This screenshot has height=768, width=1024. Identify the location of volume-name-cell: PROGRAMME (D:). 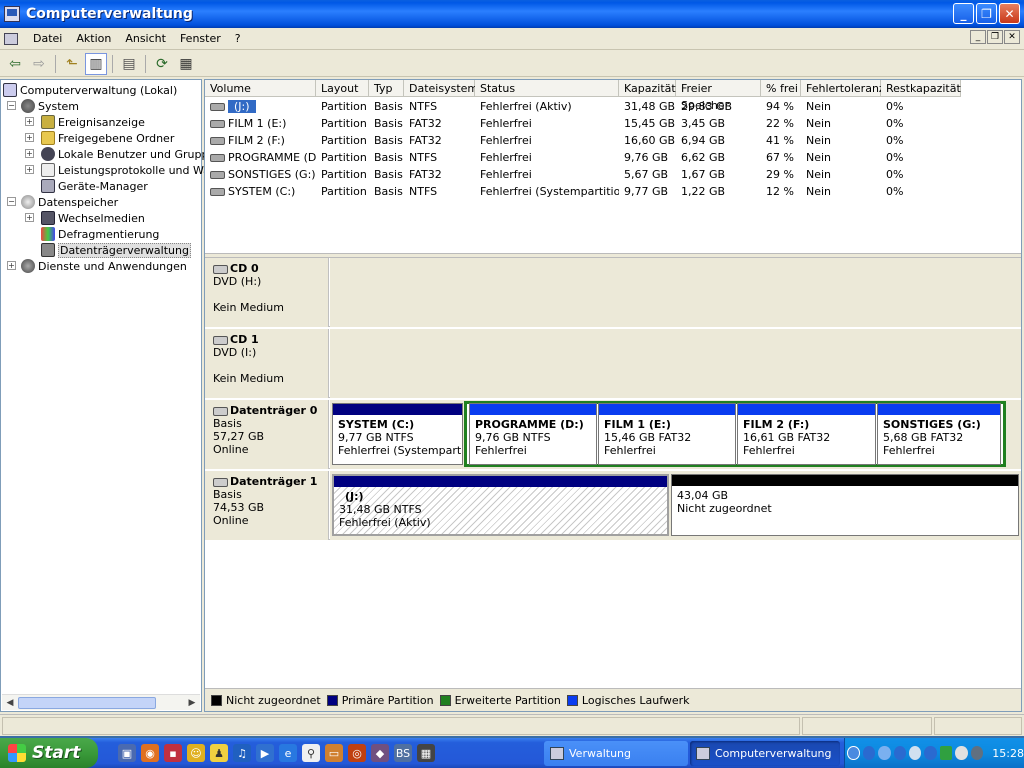
(260, 157).